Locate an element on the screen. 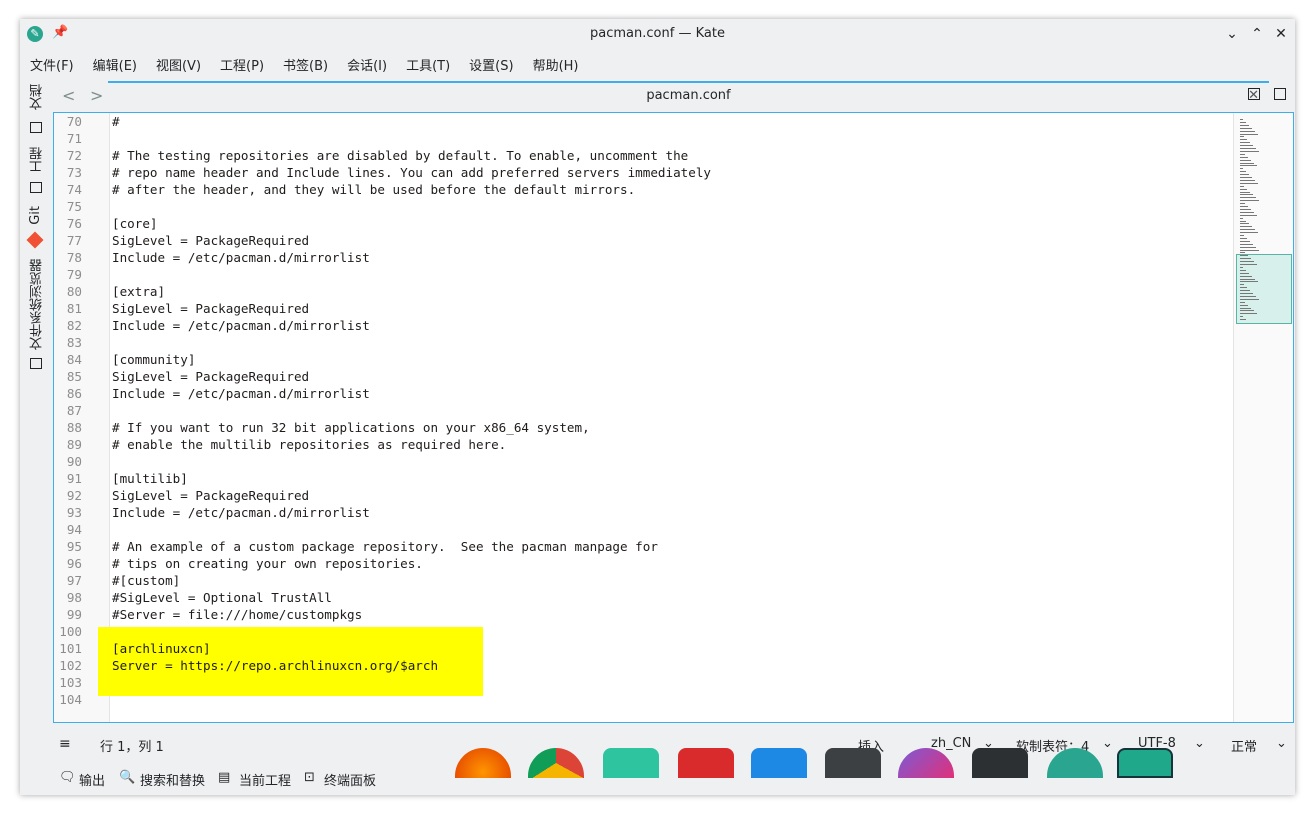 This screenshot has height=814, width=1315. projects-icon is located at coordinates (36, 187).